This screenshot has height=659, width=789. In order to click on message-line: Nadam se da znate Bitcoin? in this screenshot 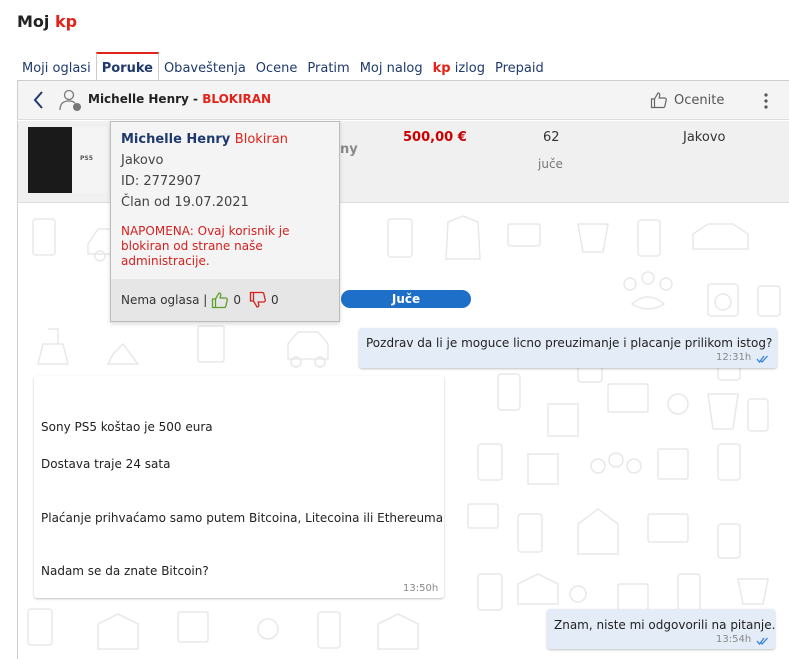, I will do `click(125, 571)`.